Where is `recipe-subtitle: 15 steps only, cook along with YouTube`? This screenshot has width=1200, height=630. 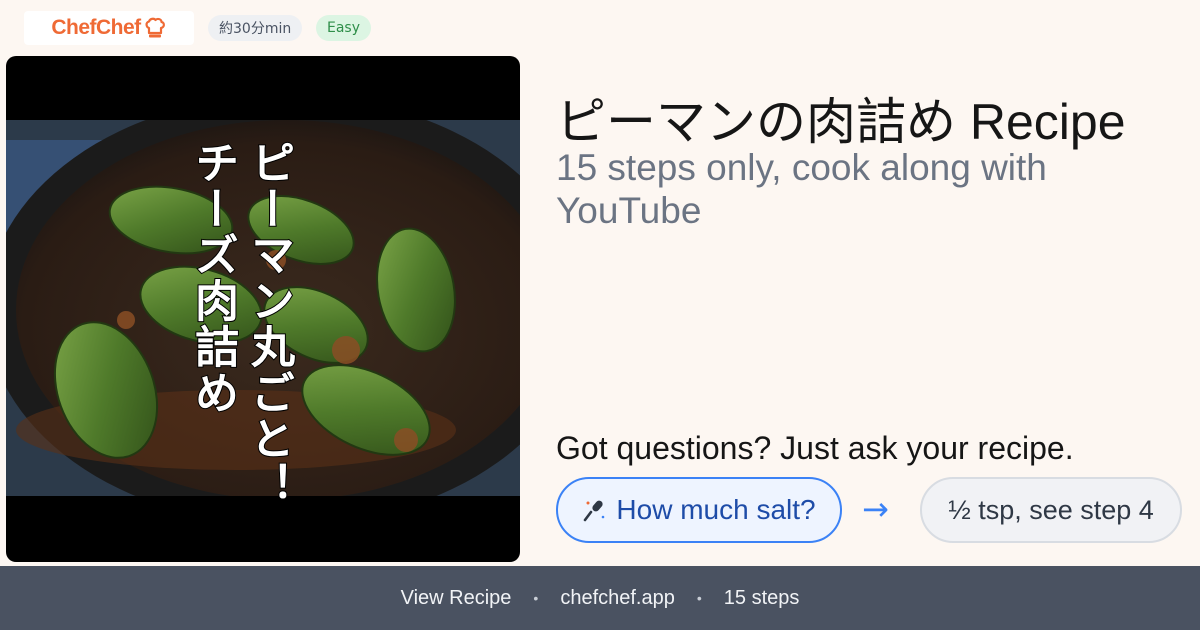
recipe-subtitle: 15 steps only, cook along with YouTube is located at coordinates (801, 189).